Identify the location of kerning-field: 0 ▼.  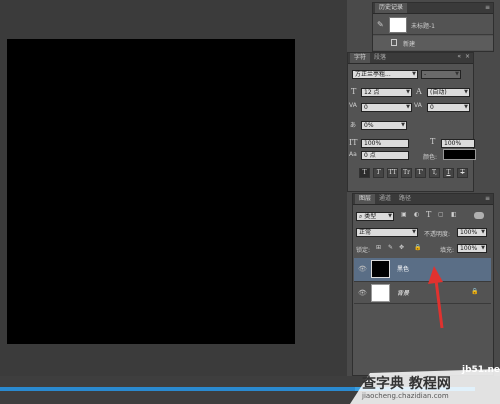
(386, 107).